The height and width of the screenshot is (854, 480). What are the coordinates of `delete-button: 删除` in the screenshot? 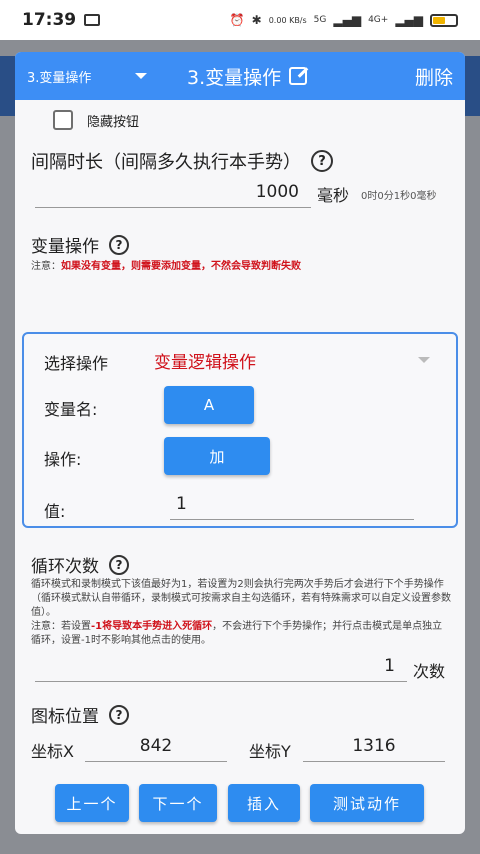 It's located at (434, 76).